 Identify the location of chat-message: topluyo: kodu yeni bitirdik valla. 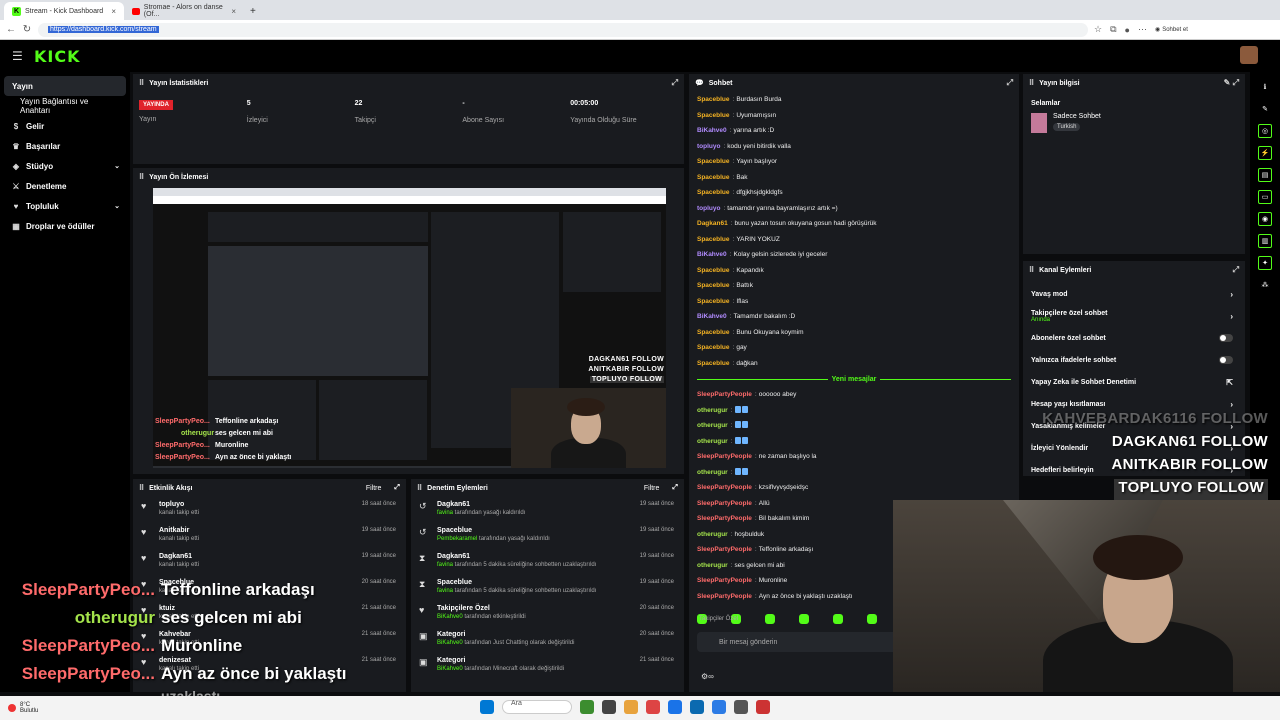
(854, 147).